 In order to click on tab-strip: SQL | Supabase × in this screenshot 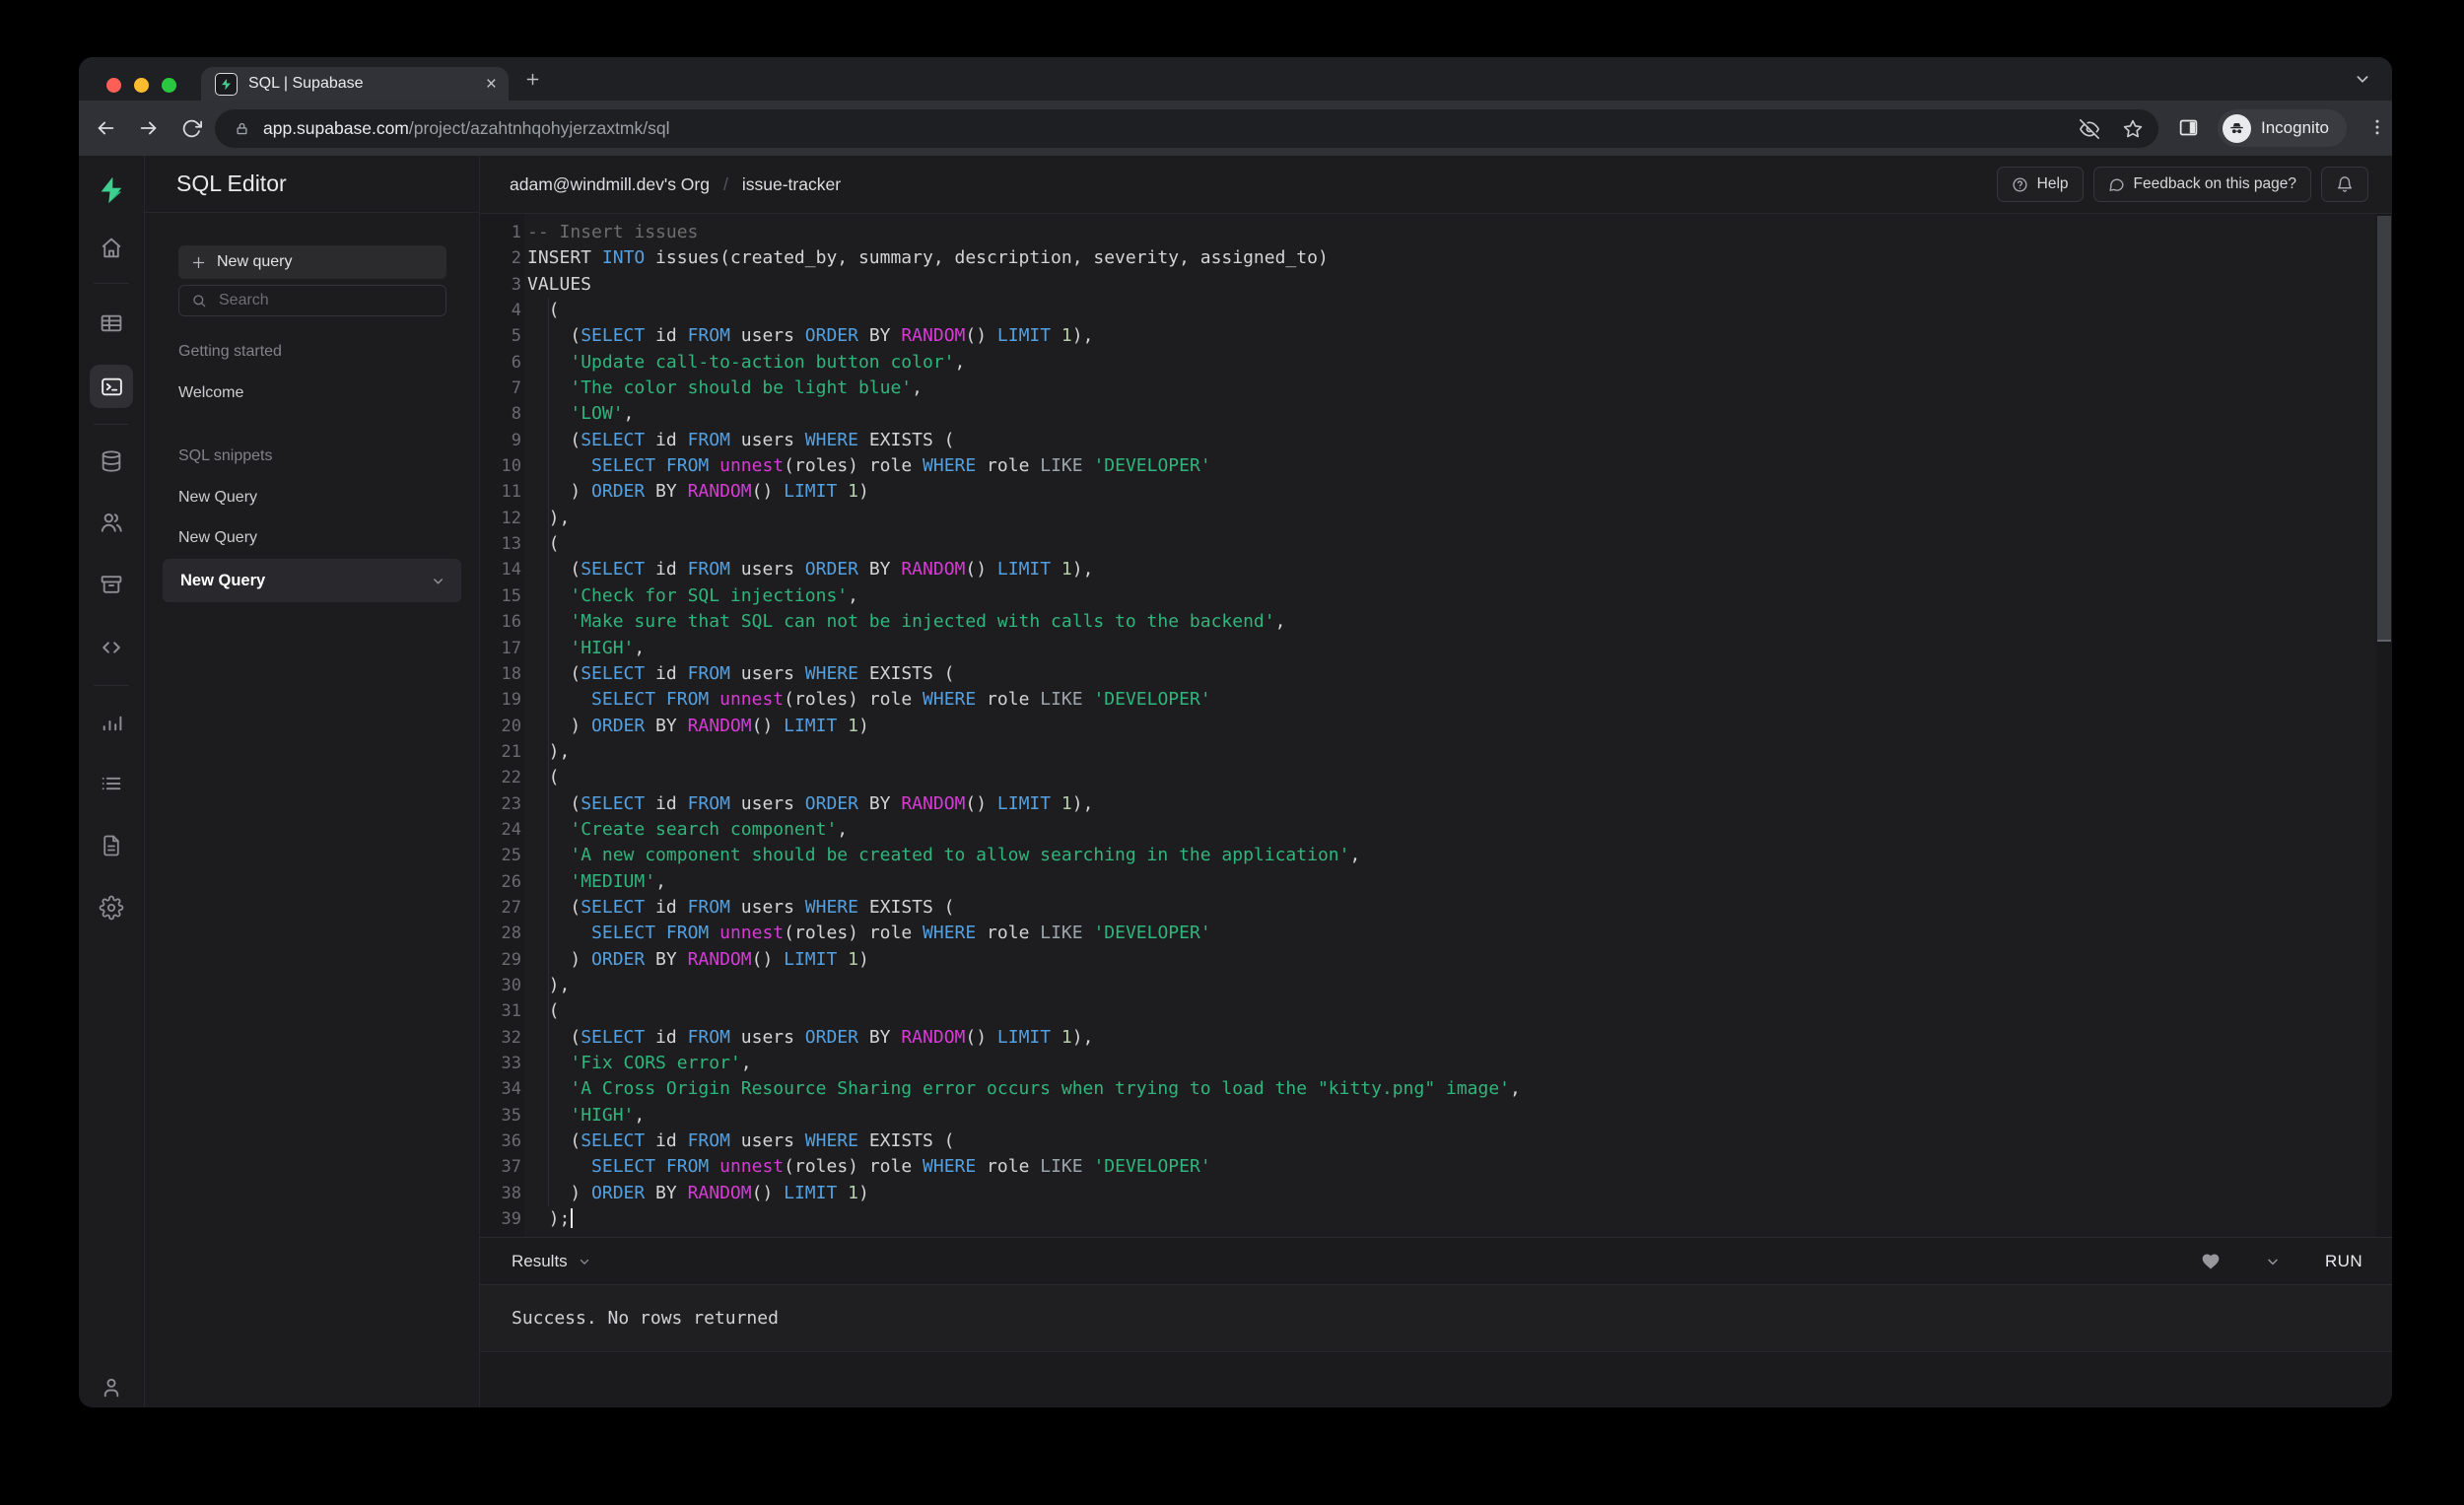, I will do `click(1235, 79)`.